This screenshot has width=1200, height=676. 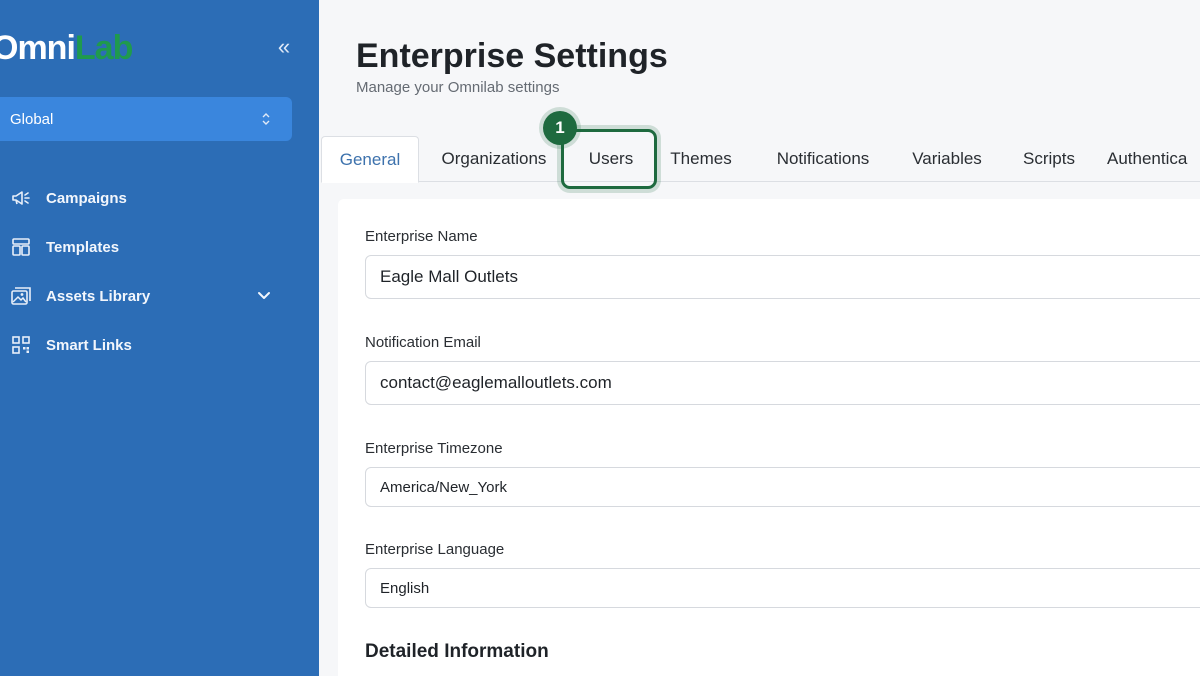 What do you see at coordinates (21, 345) in the screenshot?
I see `qr-code-icon` at bounding box center [21, 345].